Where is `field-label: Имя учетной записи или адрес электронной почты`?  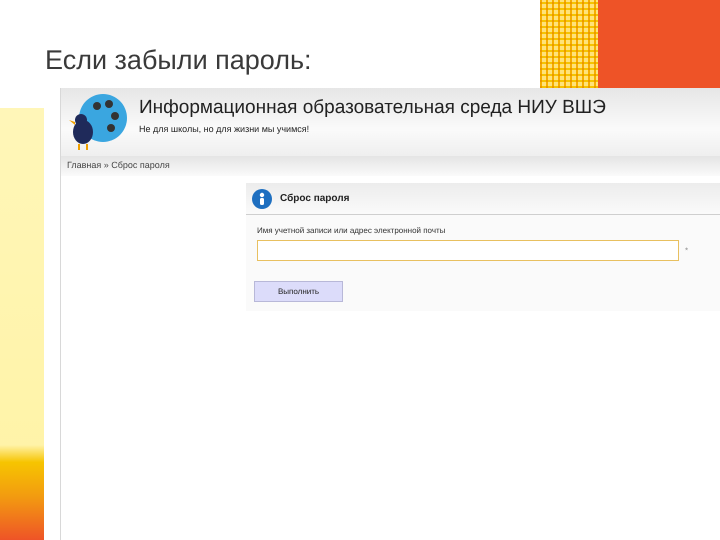 field-label: Имя учетной записи или адрес электронной почты is located at coordinates (351, 231).